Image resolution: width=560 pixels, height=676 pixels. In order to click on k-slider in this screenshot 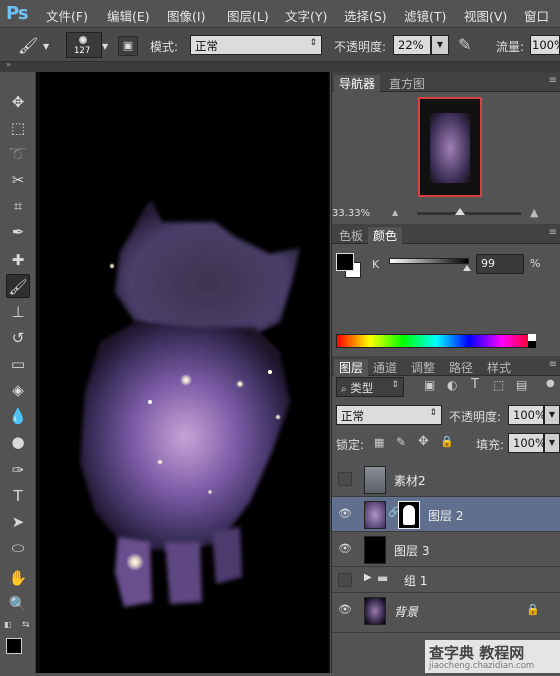, I will do `click(430, 264)`.